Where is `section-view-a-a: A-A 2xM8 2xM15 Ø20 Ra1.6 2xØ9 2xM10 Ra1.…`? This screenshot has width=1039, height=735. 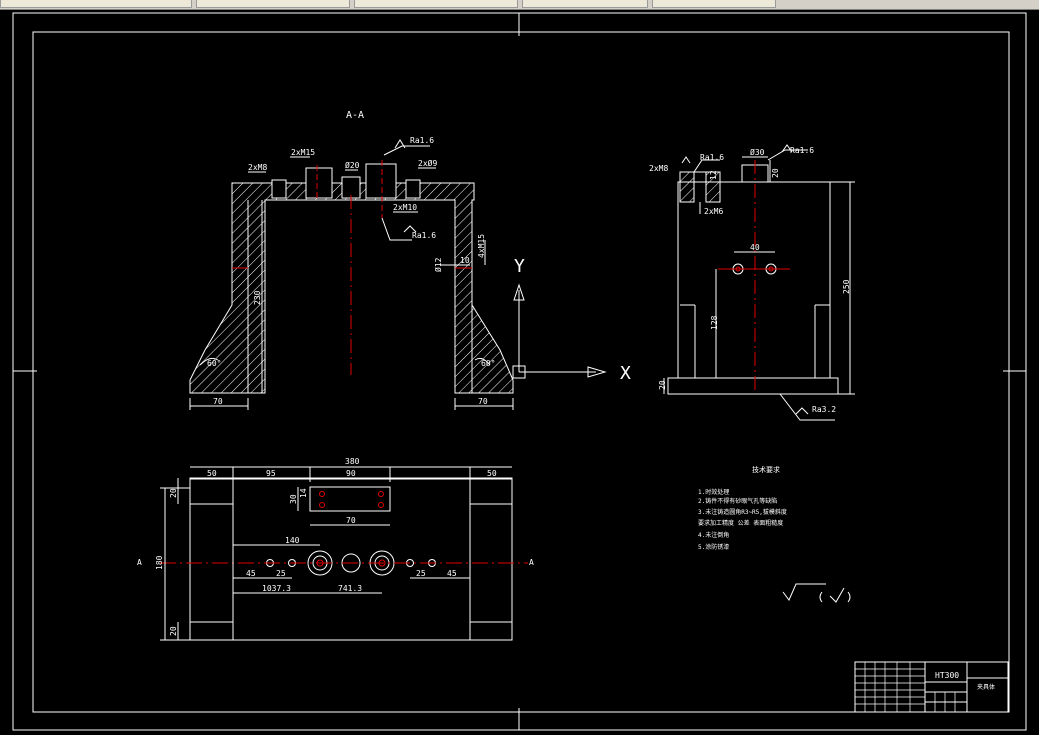
section-view-a-a: A-A 2xM8 2xM15 Ø20 Ra1.6 2xØ9 2xM10 Ra1.… is located at coordinates (351, 260).